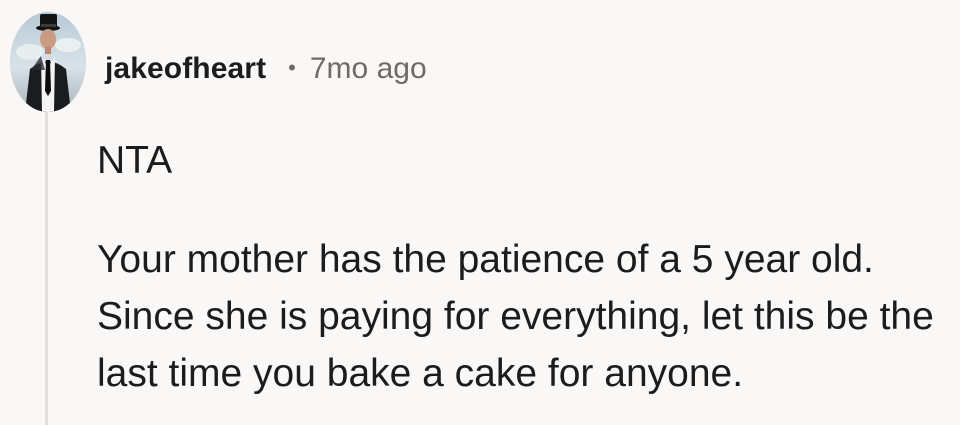  Describe the element at coordinates (48, 62) in the screenshot. I see `user-avatar-icon` at that location.